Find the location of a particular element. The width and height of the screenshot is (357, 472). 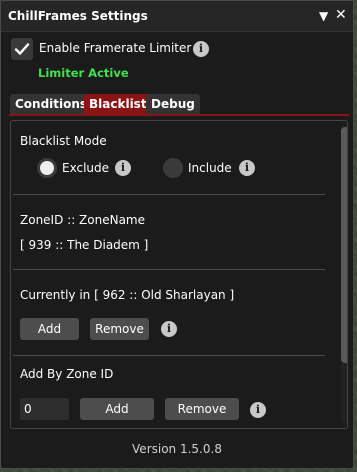

version-label: Version 1.5.0.8 is located at coordinates (177, 449).